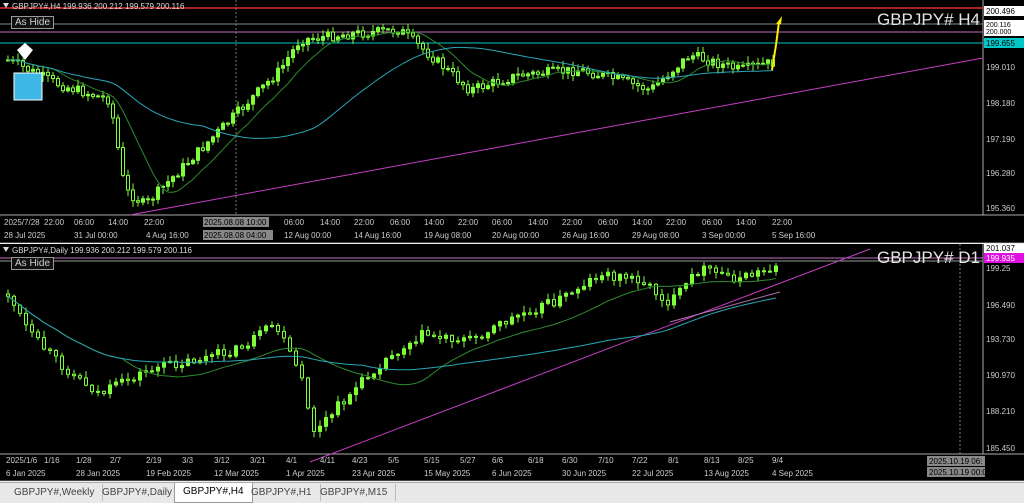 This screenshot has height=503, width=1024. I want to click on price-label: 200.000, so click(998, 32).